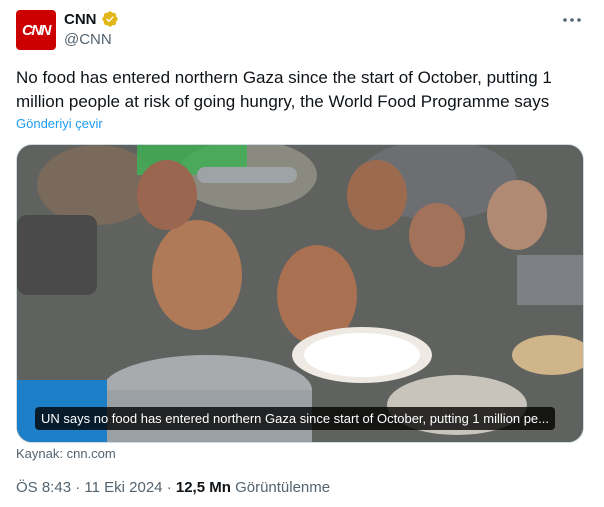 This screenshot has height=507, width=604. Describe the element at coordinates (110, 19) in the screenshot. I see `verified-badge-icon` at that location.